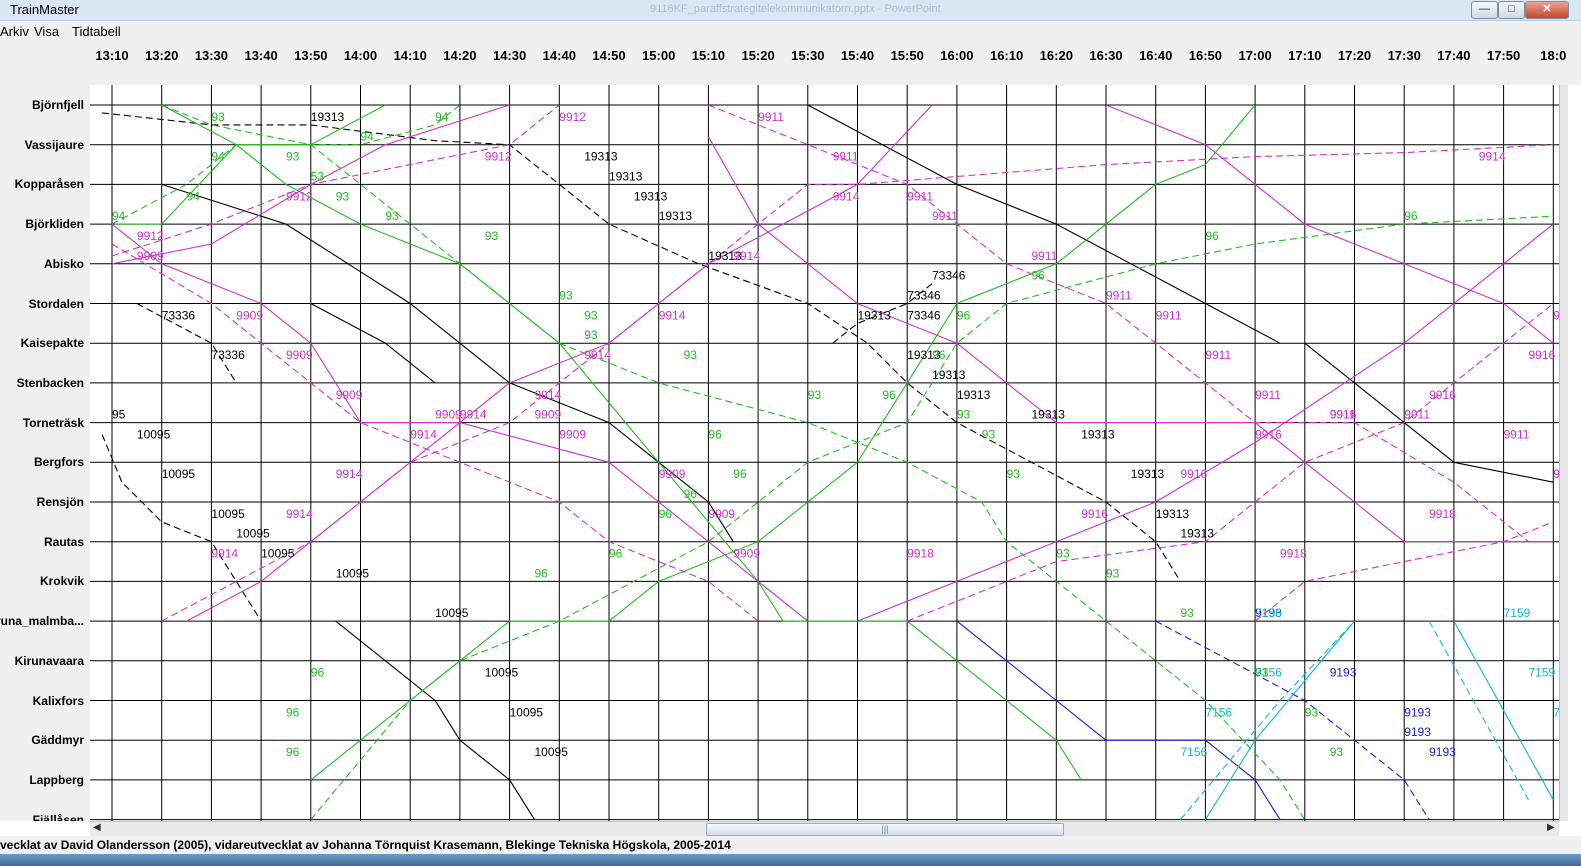 The width and height of the screenshot is (1581, 866). What do you see at coordinates (194, 196) in the screenshot?
I see `train-label: 94` at bounding box center [194, 196].